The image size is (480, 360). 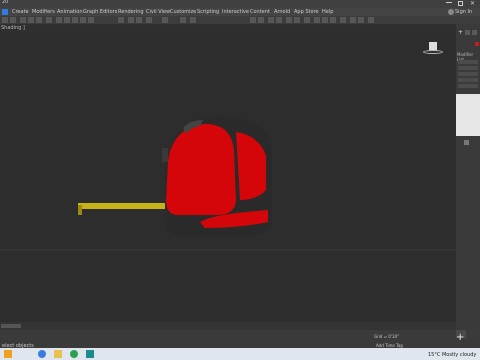 I want to click on named-selection-icon, so click(x=193, y=20).